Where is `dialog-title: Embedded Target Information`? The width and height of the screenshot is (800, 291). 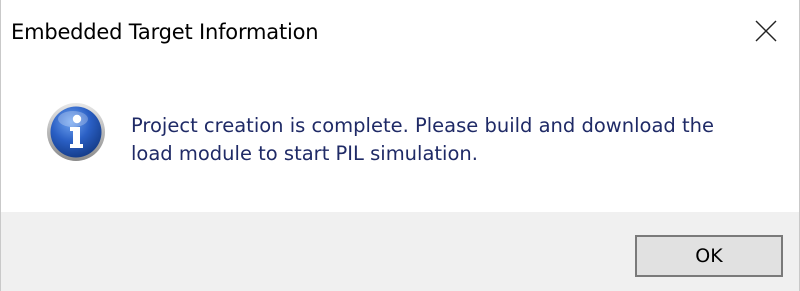
dialog-title: Embedded Target Information is located at coordinates (165, 32).